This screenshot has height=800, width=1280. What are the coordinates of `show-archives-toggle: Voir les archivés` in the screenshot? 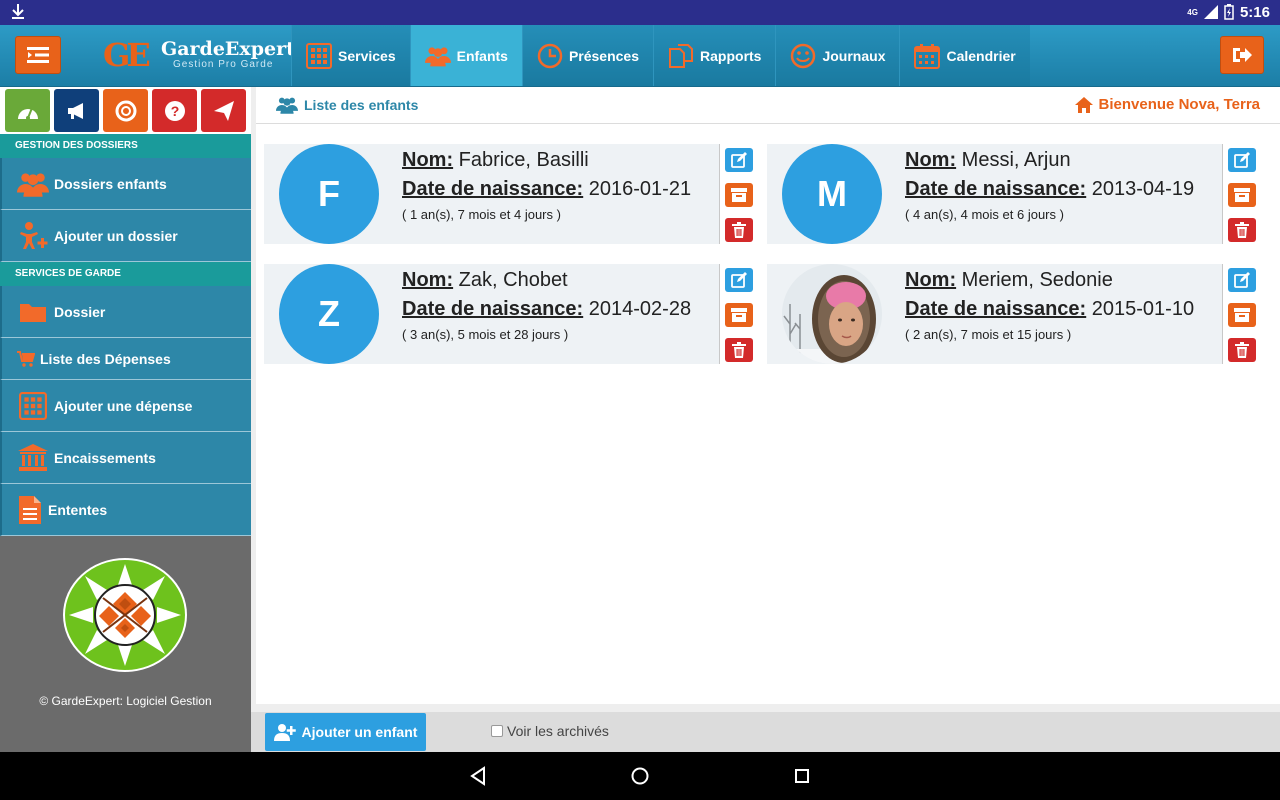 It's located at (550, 731).